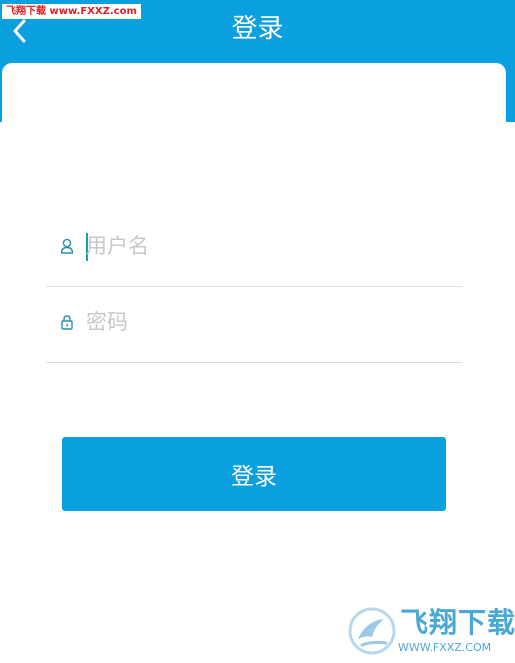 This screenshot has height=663, width=515. Describe the element at coordinates (445, 647) in the screenshot. I see `watermark-logo-url: WWW.FXXZ.COM` at that location.